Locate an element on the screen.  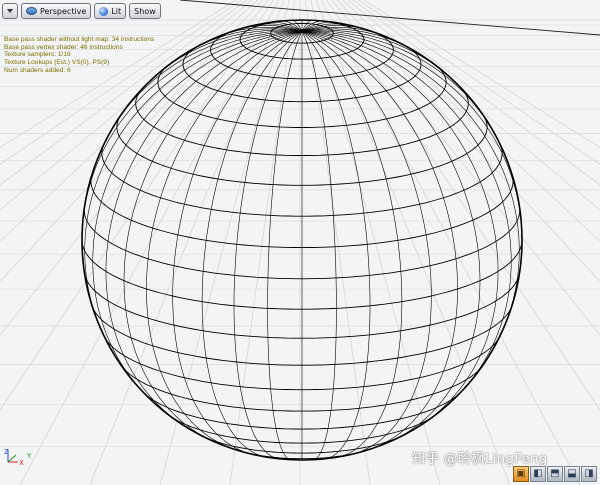
y-axis-line is located at coordinates (12, 458).